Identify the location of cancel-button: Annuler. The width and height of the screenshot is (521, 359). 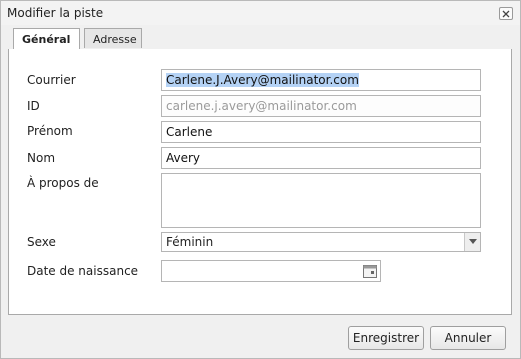
(468, 338).